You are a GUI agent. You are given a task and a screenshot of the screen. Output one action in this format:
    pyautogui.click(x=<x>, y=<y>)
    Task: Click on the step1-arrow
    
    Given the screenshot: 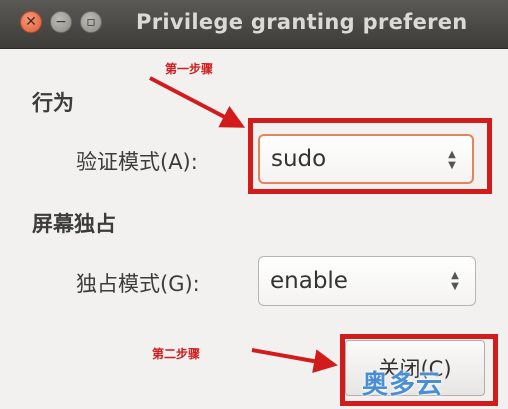 What is the action you would take?
    pyautogui.click(x=197, y=102)
    